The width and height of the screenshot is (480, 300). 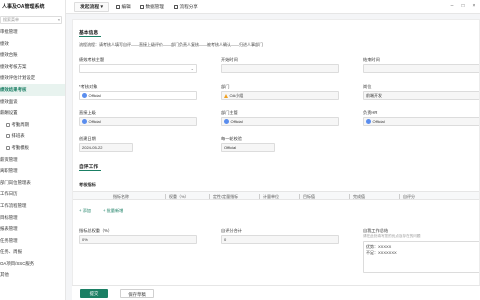 What do you see at coordinates (32, 252) in the screenshot?
I see `sidebar-item: 任务、周报` at bounding box center [32, 252].